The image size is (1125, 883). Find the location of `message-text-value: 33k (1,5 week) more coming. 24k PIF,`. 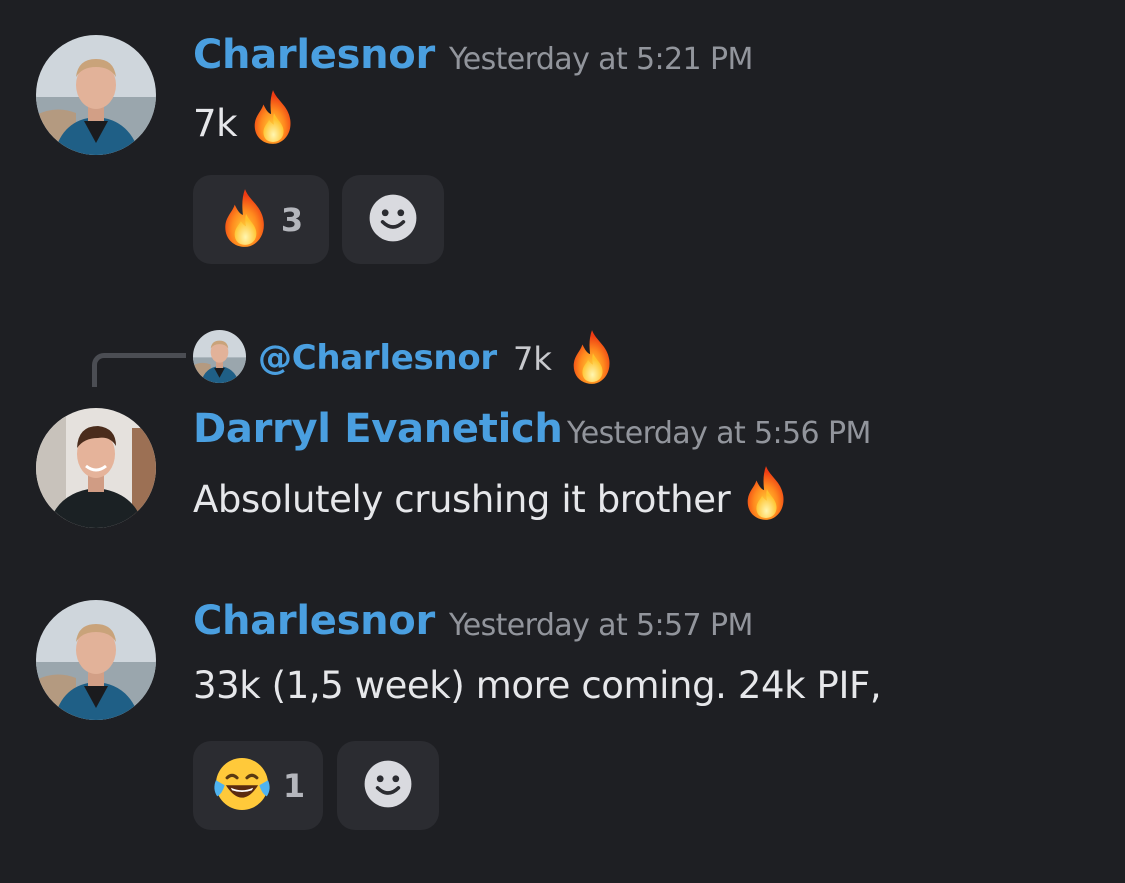

message-text-value: 33k (1,5 week) more coming. 24k PIF, is located at coordinates (537, 685).